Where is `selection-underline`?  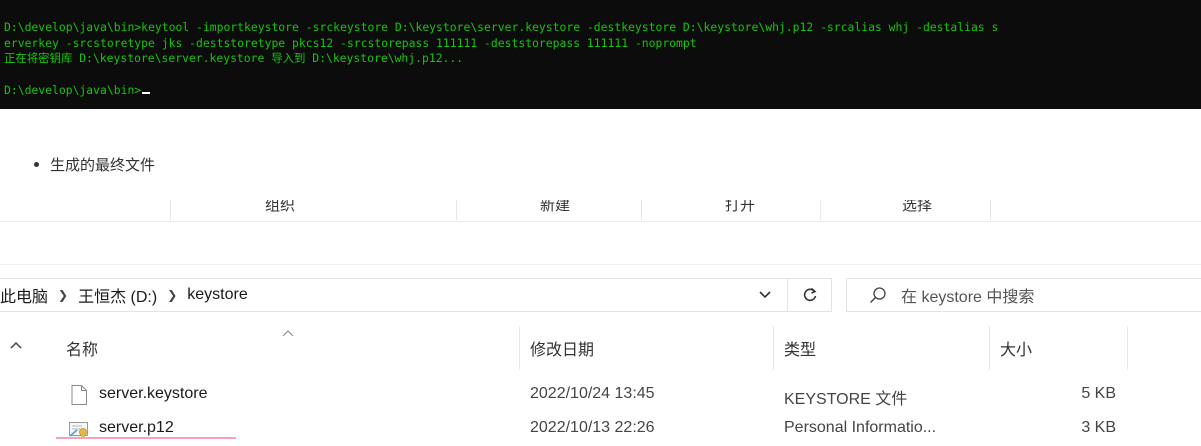 selection-underline is located at coordinates (146, 438).